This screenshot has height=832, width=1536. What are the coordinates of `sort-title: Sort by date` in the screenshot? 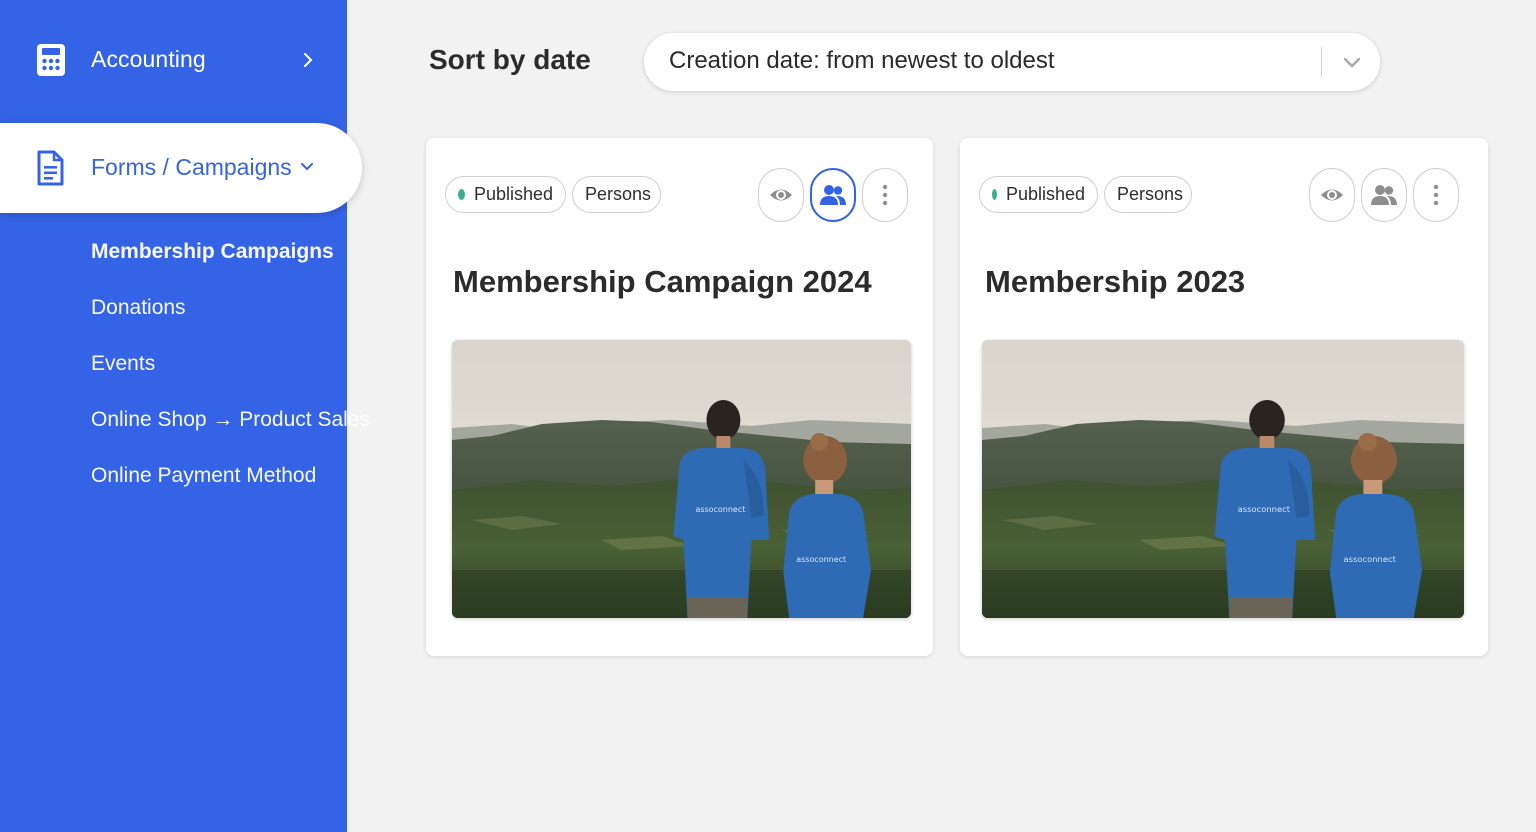 It's located at (510, 59).